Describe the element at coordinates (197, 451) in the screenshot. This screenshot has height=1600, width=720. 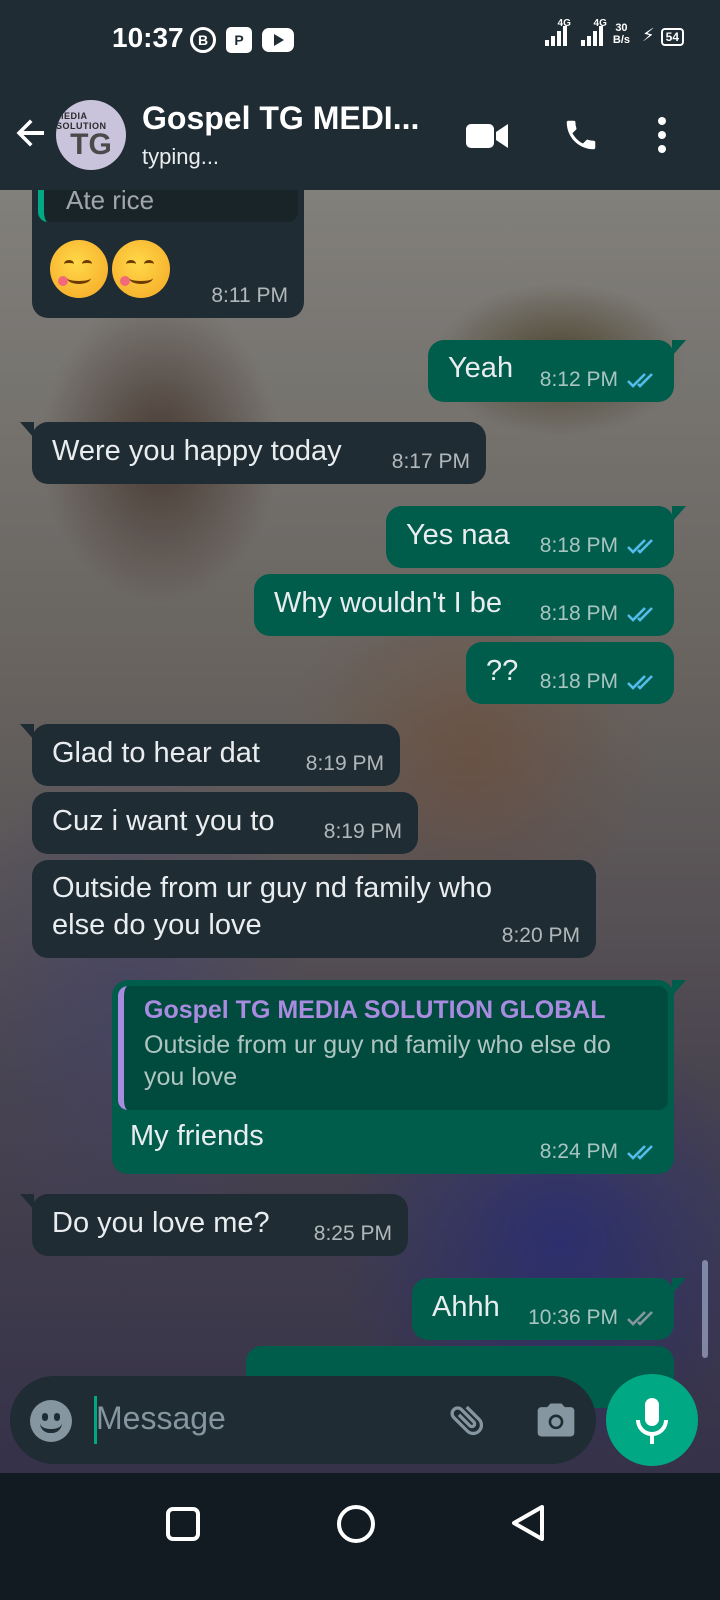
I see `message-text: Were you happy today` at that location.